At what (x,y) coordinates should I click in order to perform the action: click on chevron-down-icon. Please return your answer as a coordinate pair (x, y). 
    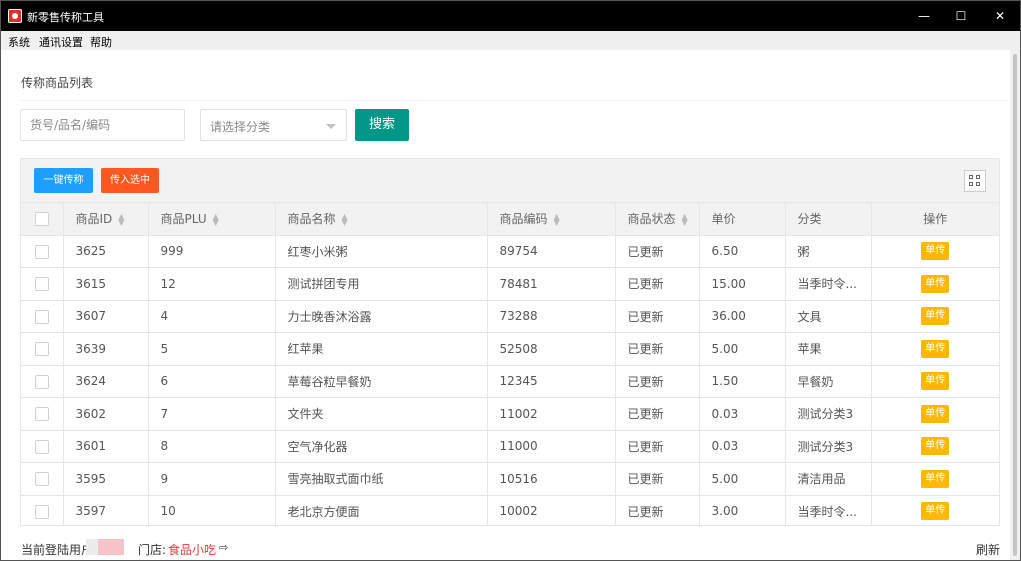
    Looking at the image, I should click on (331, 126).